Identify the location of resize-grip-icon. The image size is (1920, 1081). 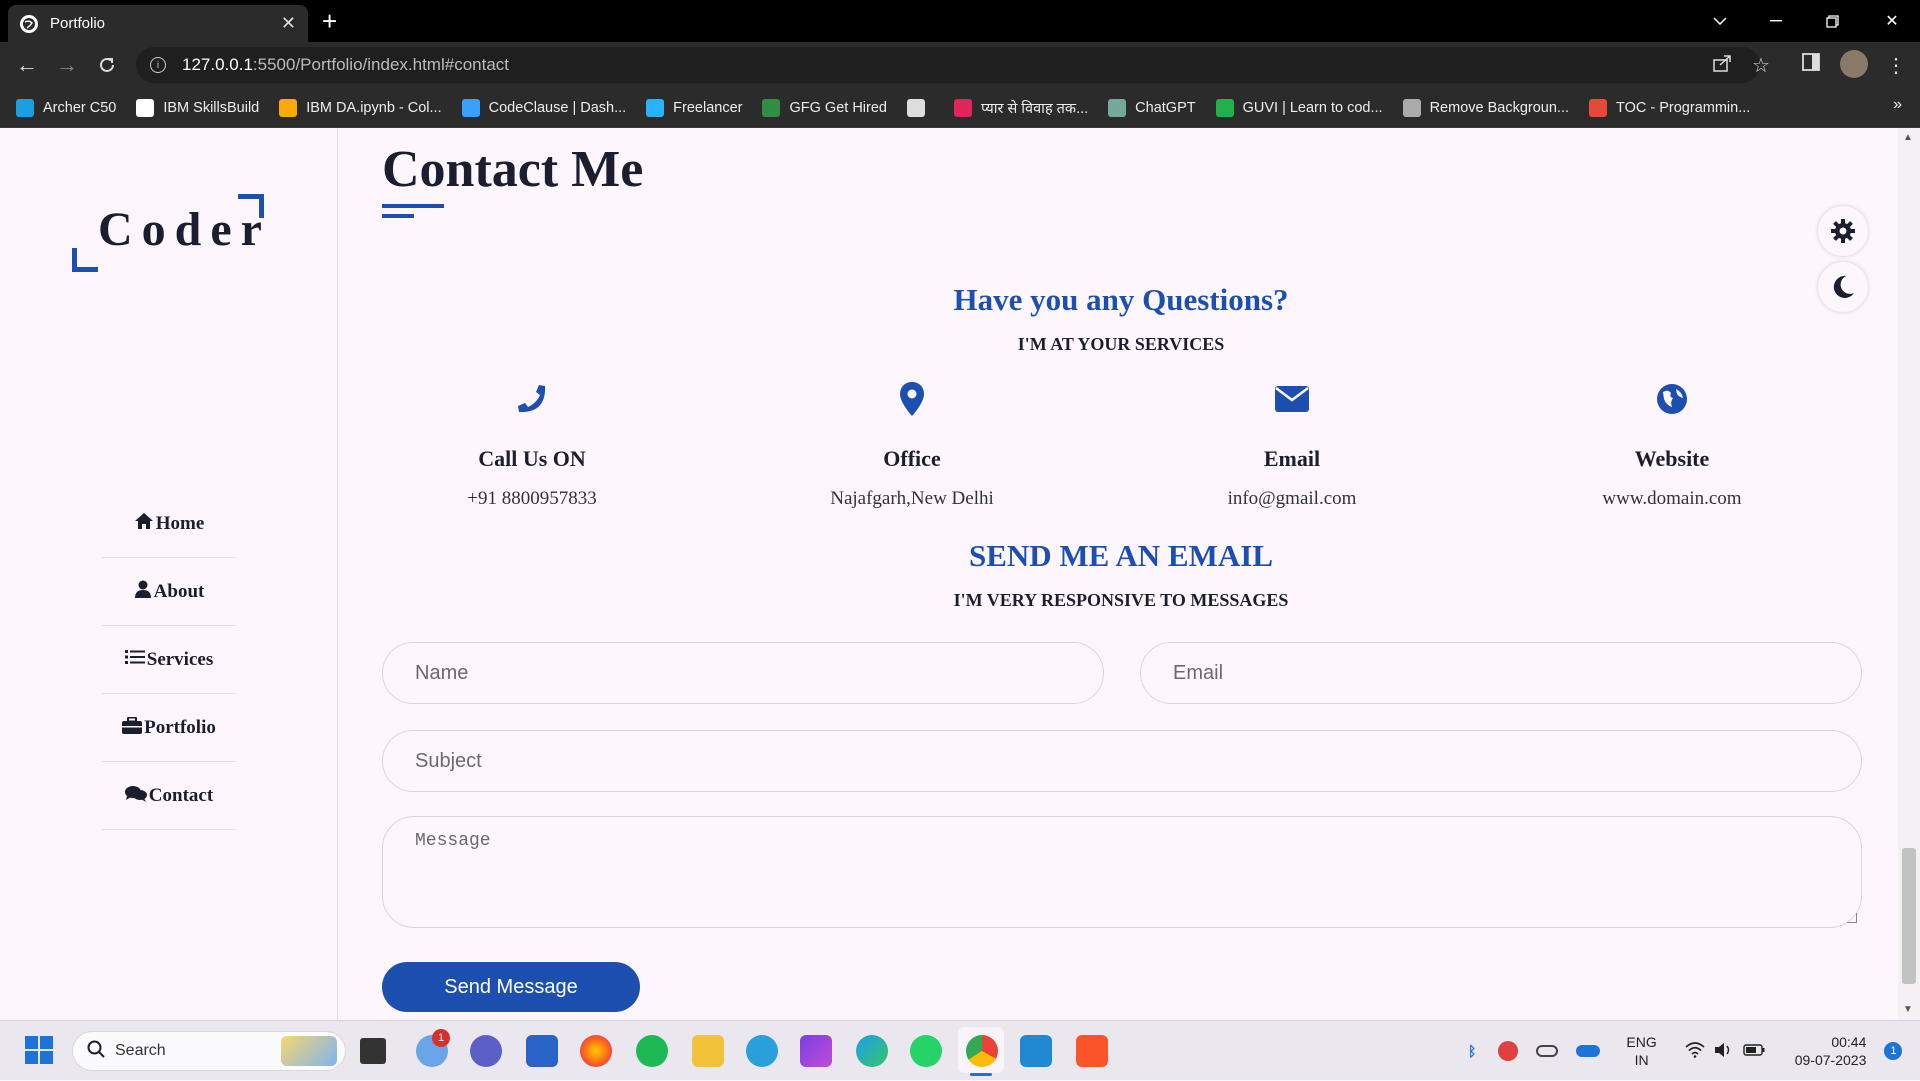
(1852, 918).